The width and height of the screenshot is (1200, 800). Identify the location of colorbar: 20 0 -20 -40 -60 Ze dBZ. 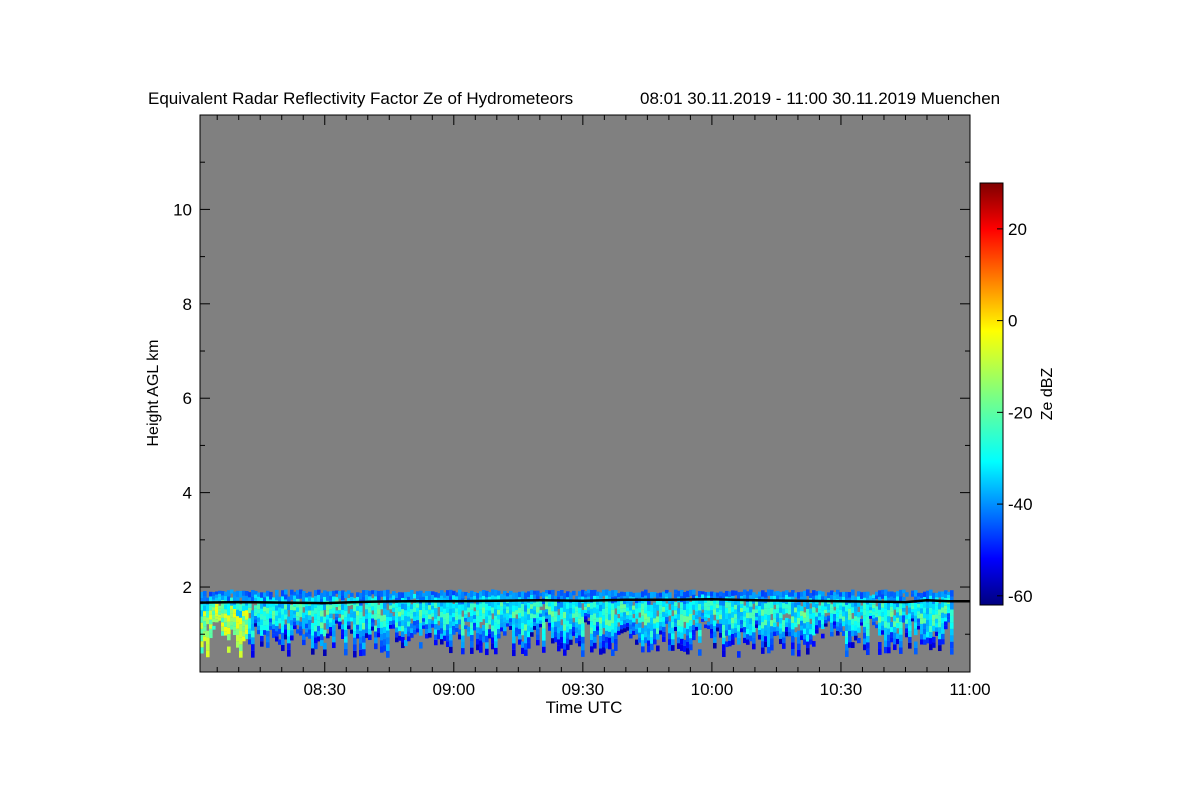
(1017, 394).